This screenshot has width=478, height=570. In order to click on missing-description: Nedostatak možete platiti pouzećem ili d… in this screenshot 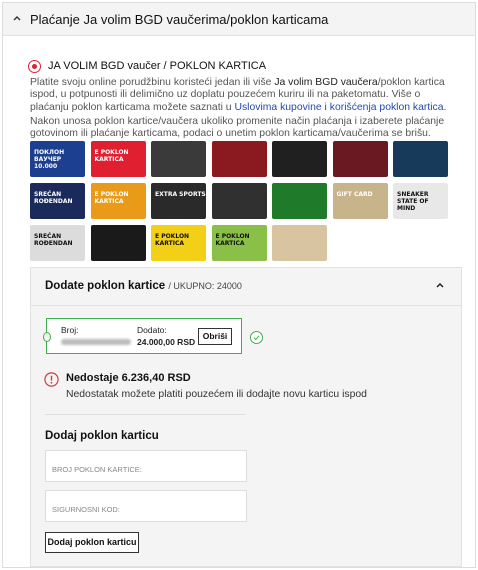, I will do `click(216, 394)`.